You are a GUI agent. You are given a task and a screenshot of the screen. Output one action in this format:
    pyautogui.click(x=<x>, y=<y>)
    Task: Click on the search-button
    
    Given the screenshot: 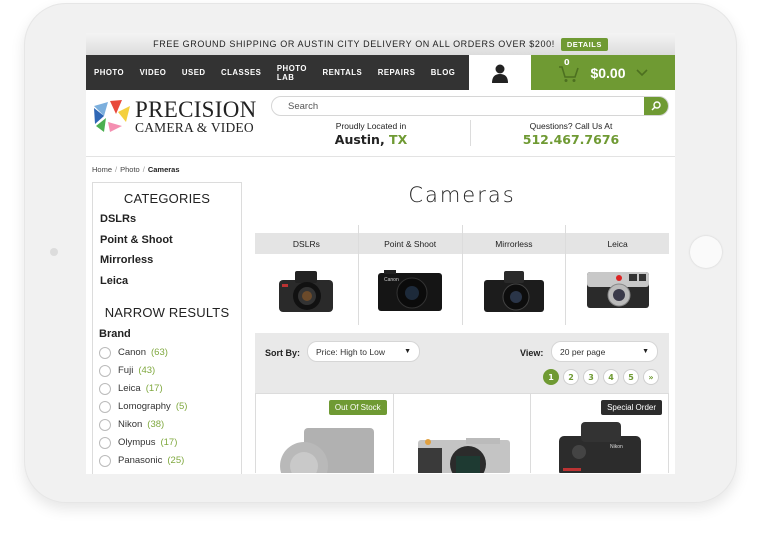 What is the action you would take?
    pyautogui.click(x=656, y=106)
    